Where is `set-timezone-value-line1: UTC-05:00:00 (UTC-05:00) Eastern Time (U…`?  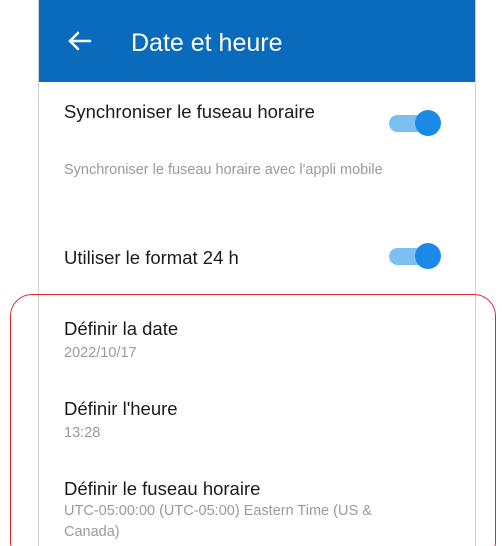 set-timezone-value-line1: UTC-05:00:00 (UTC-05:00) Eastern Time (U… is located at coordinates (218, 511).